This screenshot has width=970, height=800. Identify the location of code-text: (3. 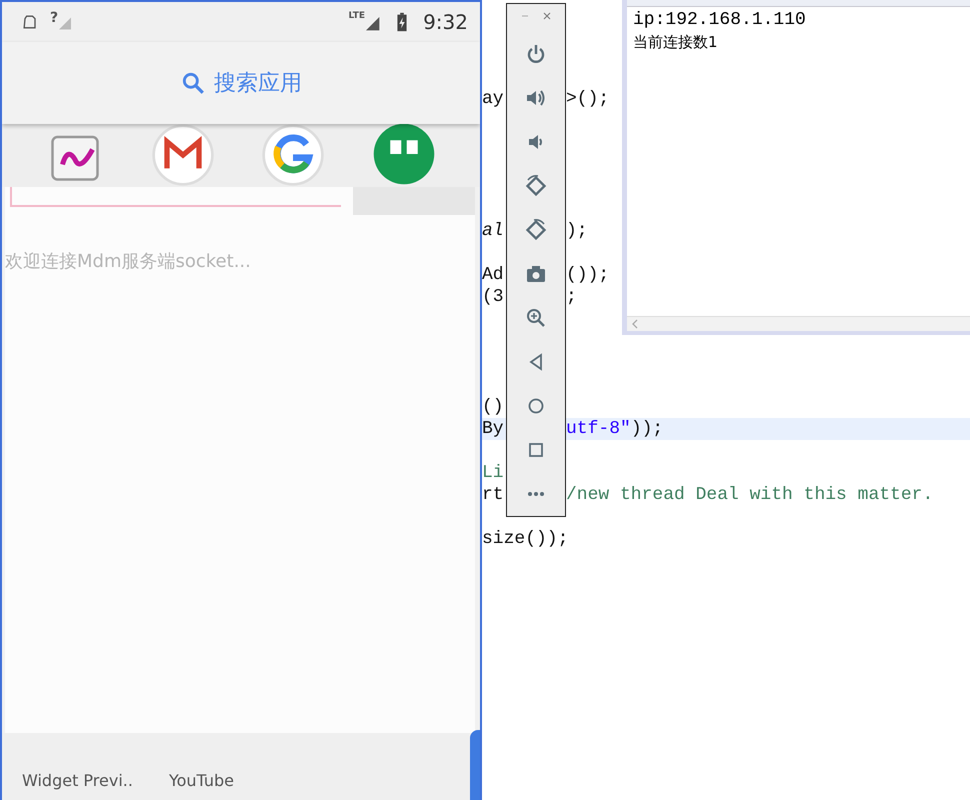
(493, 297).